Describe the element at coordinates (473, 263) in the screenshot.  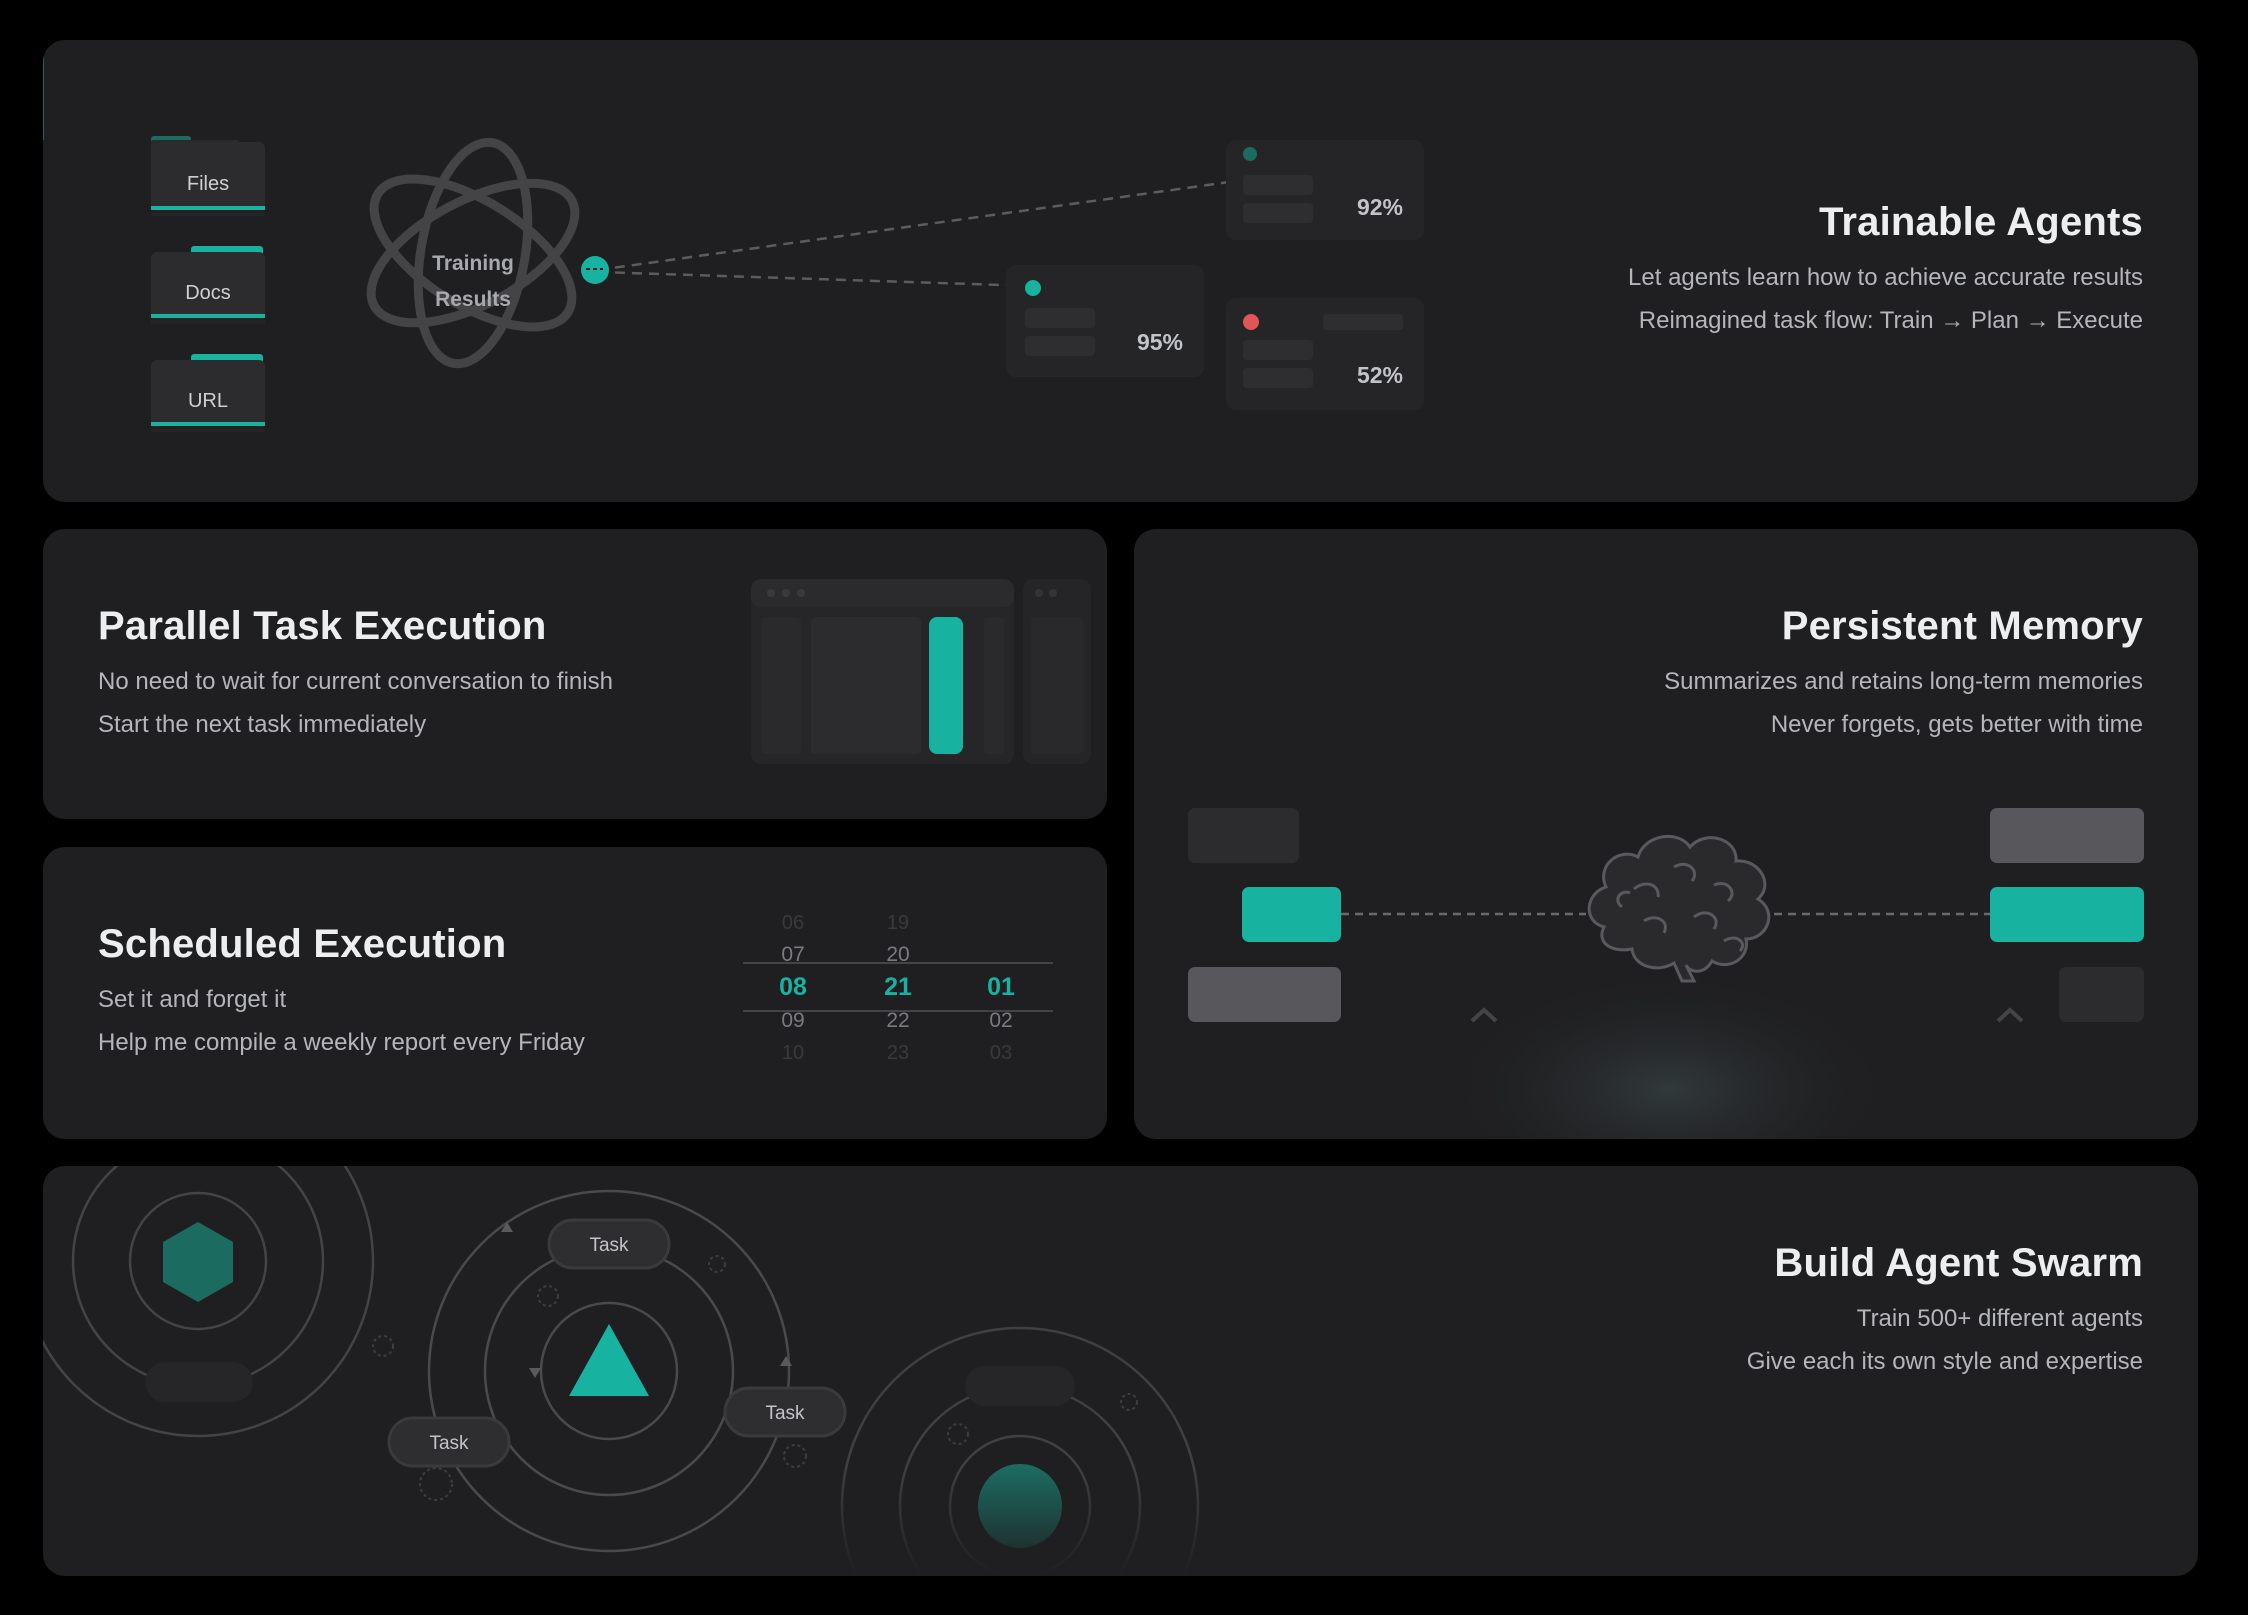
I see `training-label-line1: Training` at that location.